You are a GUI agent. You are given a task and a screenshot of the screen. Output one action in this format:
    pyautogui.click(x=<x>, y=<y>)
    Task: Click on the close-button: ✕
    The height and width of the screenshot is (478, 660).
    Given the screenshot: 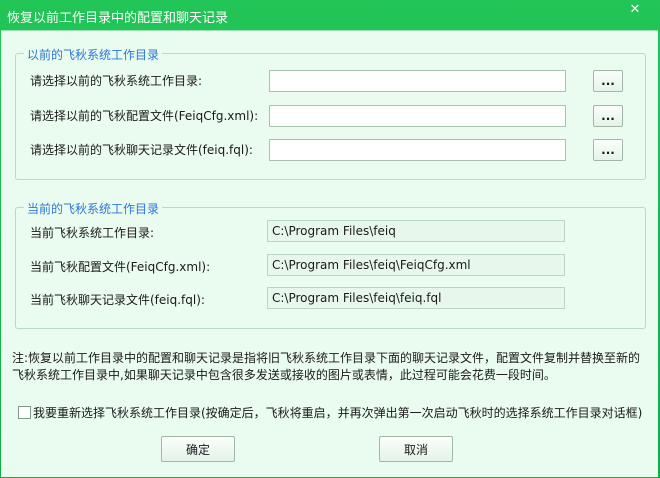 What is the action you would take?
    pyautogui.click(x=635, y=10)
    